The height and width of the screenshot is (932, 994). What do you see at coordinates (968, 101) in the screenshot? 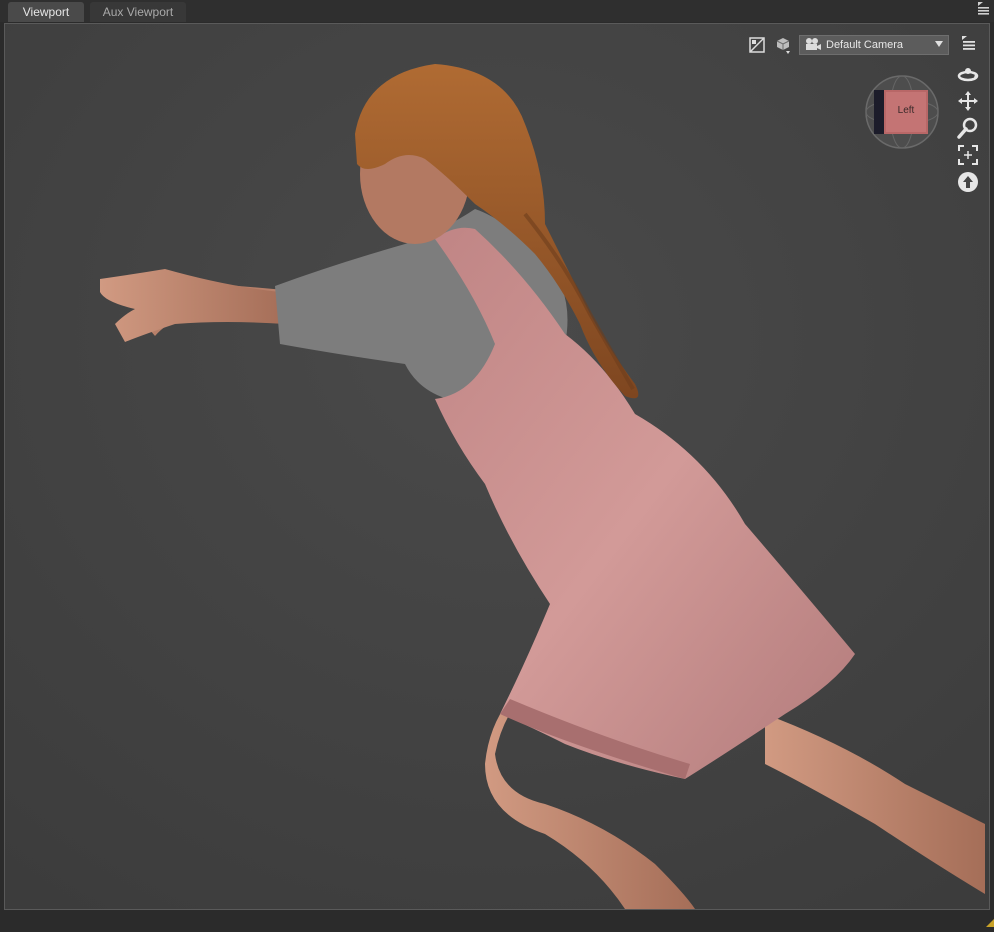
I see `pan-move-icon` at bounding box center [968, 101].